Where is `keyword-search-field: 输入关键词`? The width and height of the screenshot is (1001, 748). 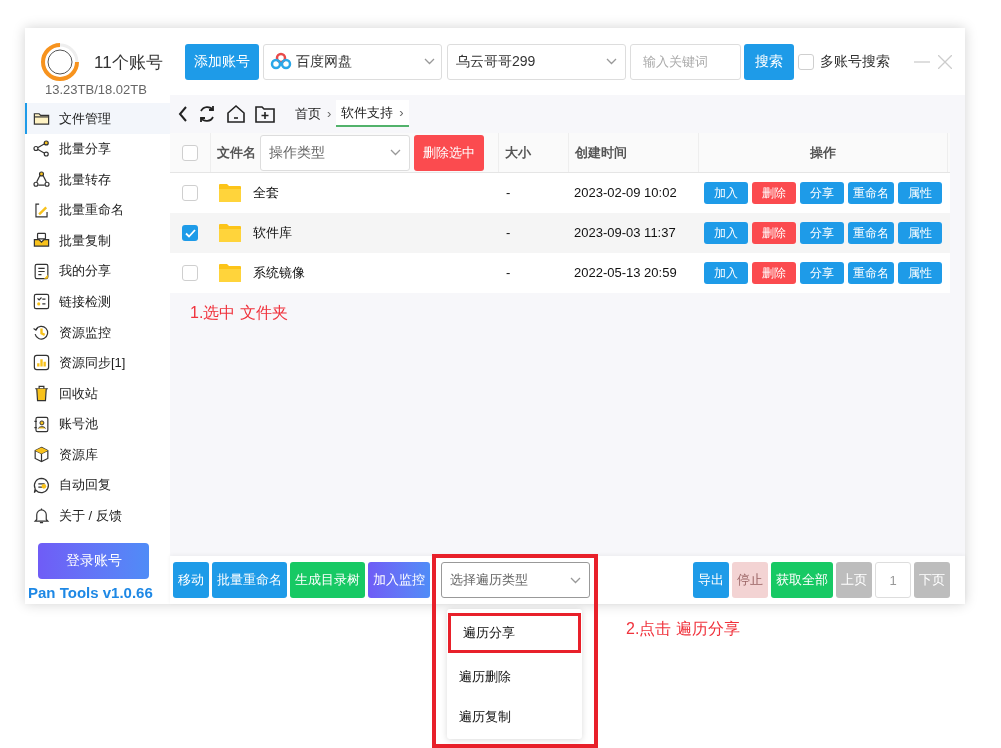 keyword-search-field: 输入关键词 is located at coordinates (685, 61).